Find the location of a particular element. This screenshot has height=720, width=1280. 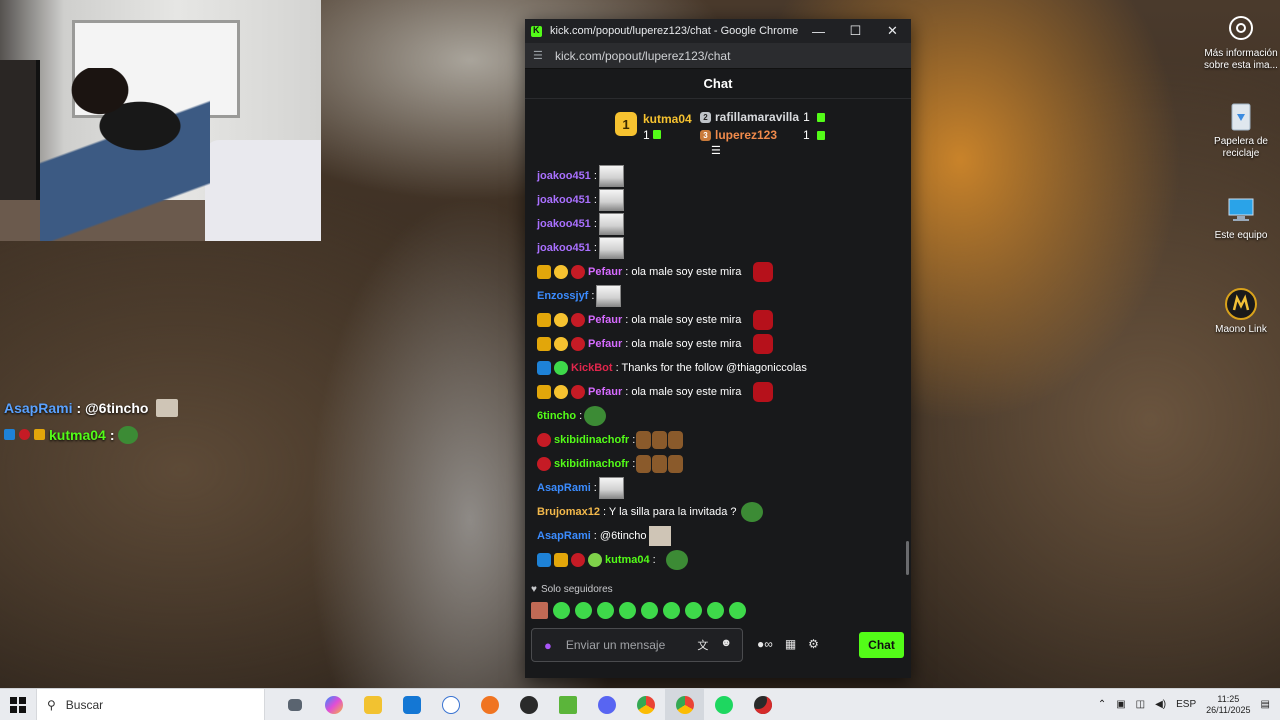

copilot-icon is located at coordinates (333, 704).